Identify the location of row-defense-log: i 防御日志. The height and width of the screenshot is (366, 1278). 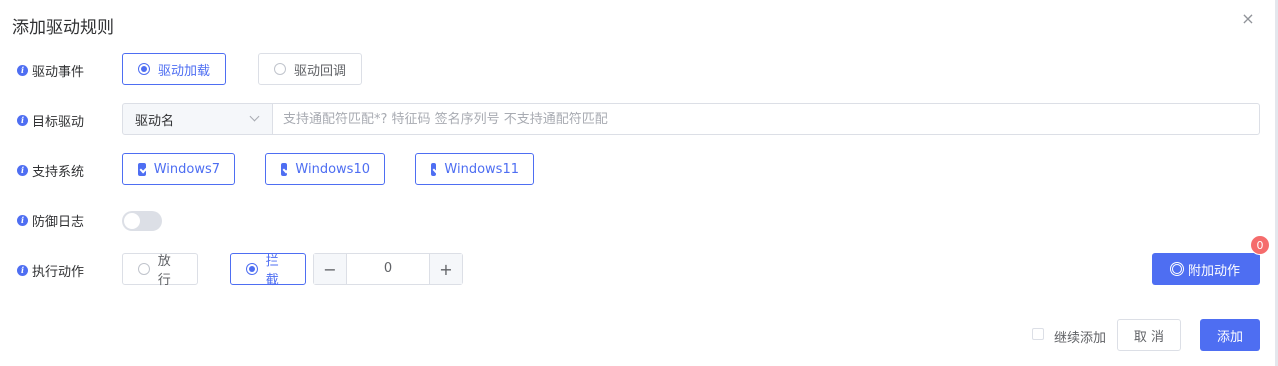
(639, 219).